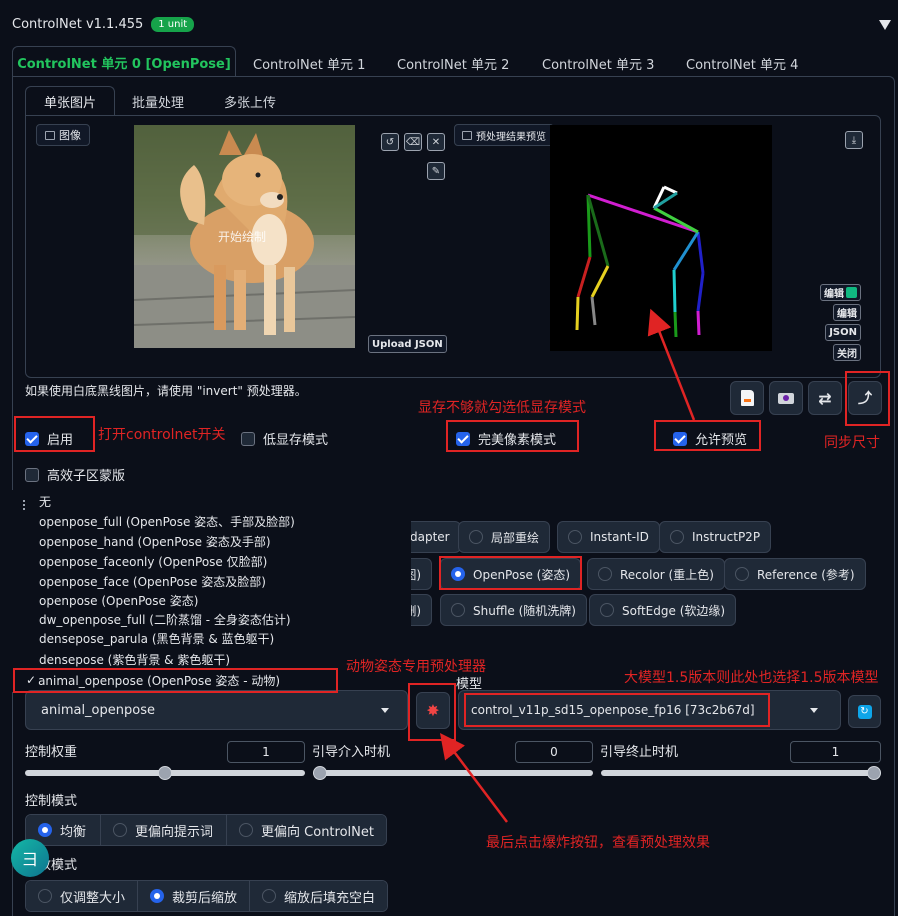  I want to click on control-type-openpose: OpenPose (姿态), so click(511, 574).